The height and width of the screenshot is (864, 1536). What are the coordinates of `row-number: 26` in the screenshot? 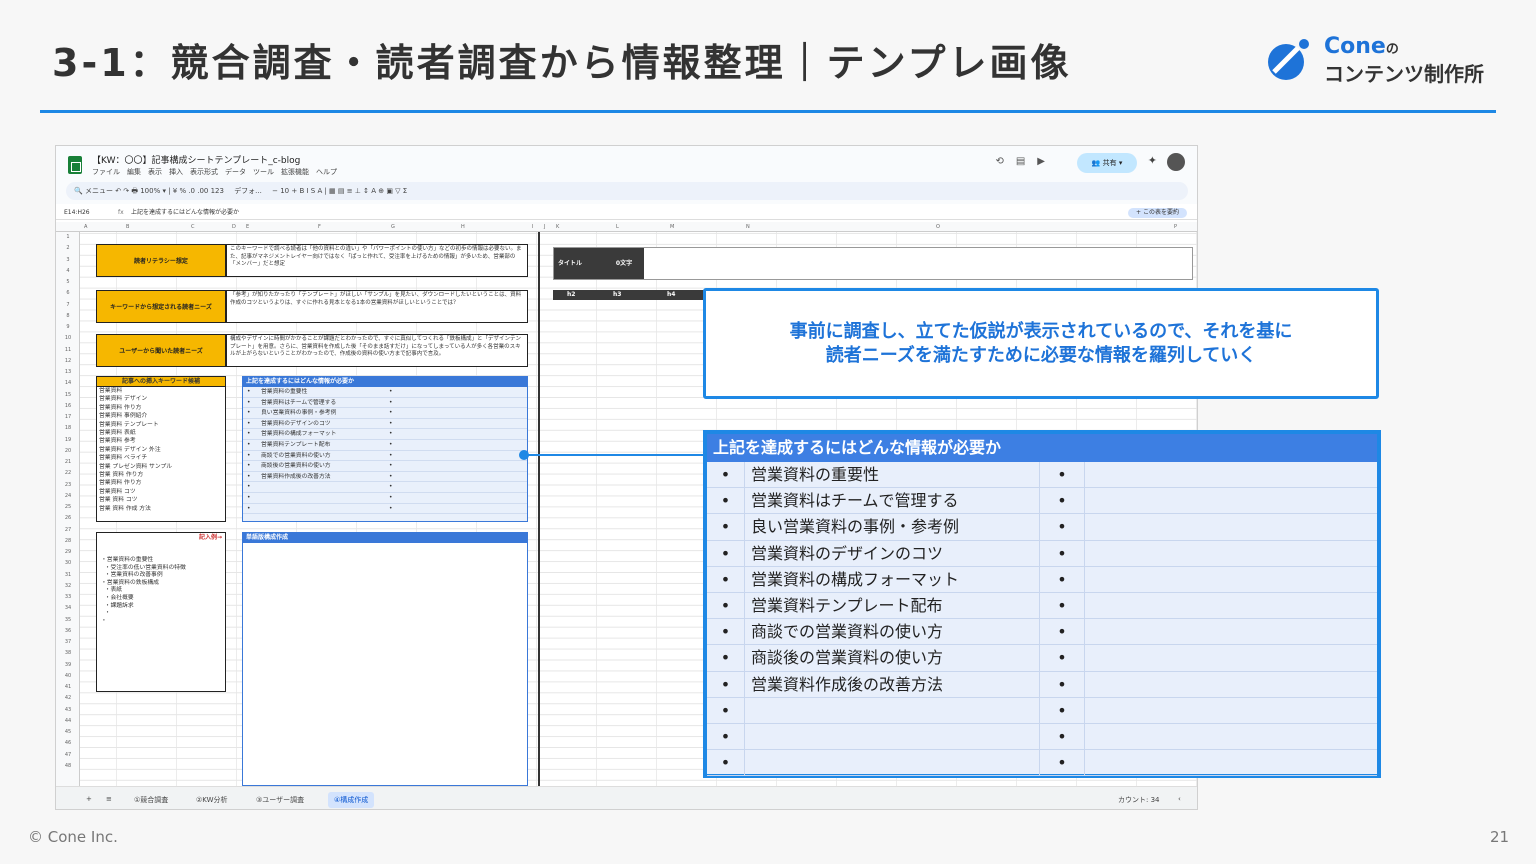 It's located at (68, 518).